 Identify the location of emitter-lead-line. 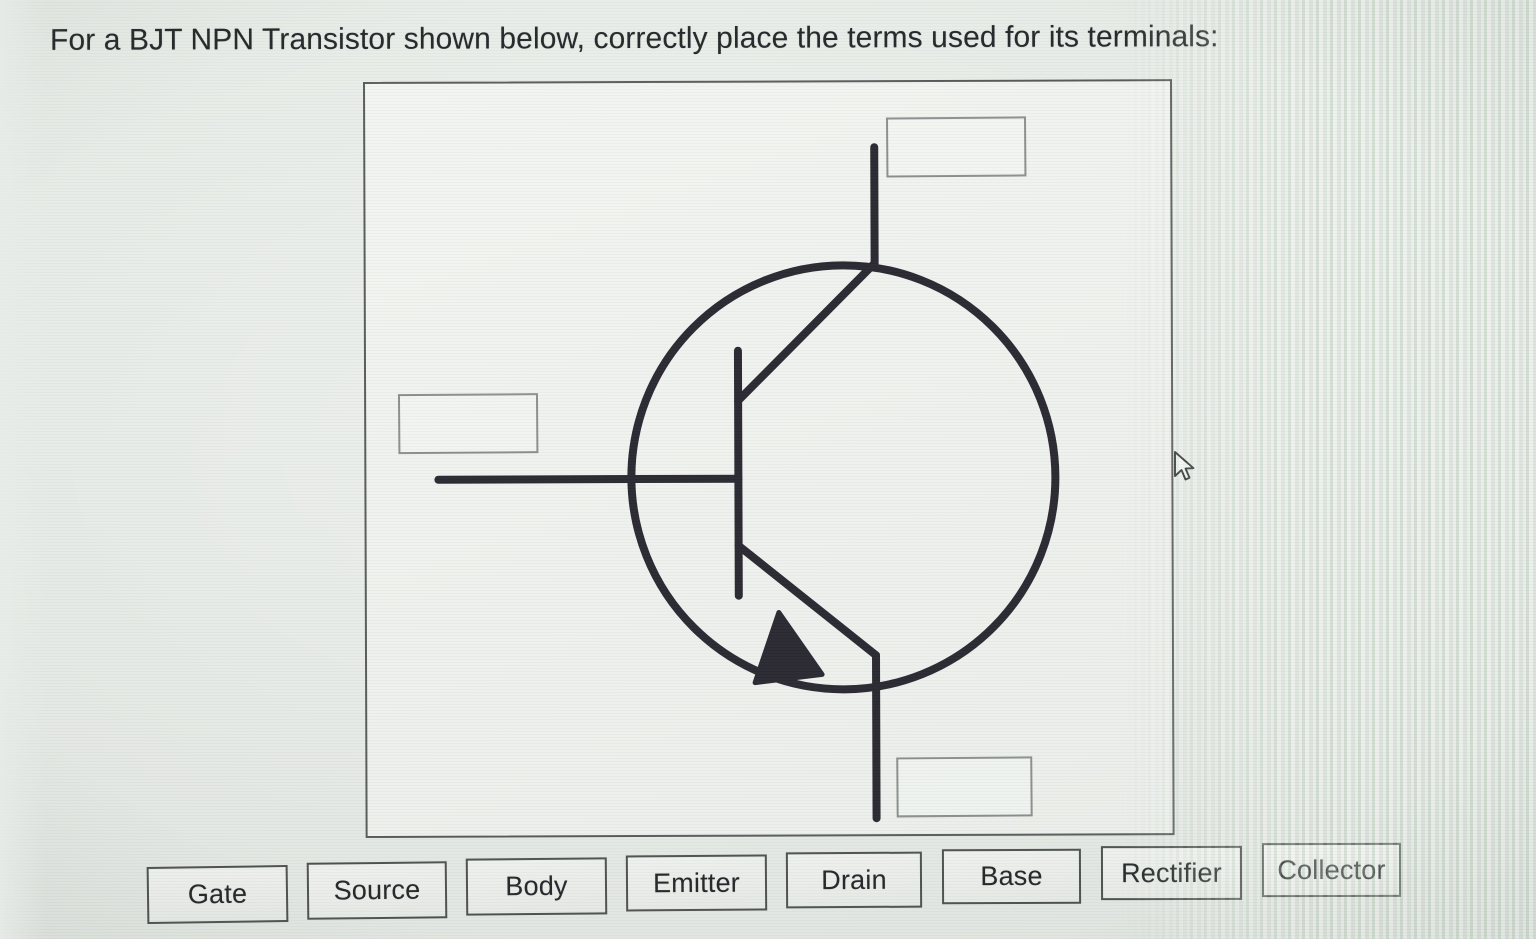
(876, 737).